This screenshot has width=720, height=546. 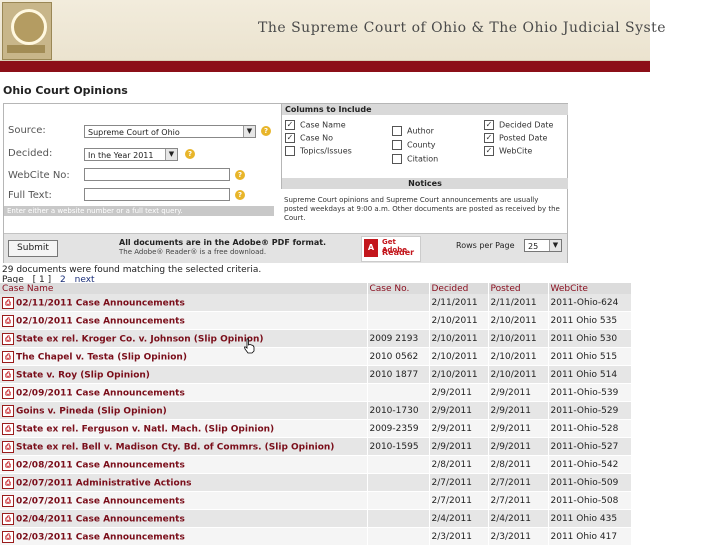 What do you see at coordinates (184, 288) in the screenshot?
I see `col-header-case-name: Case Name` at bounding box center [184, 288].